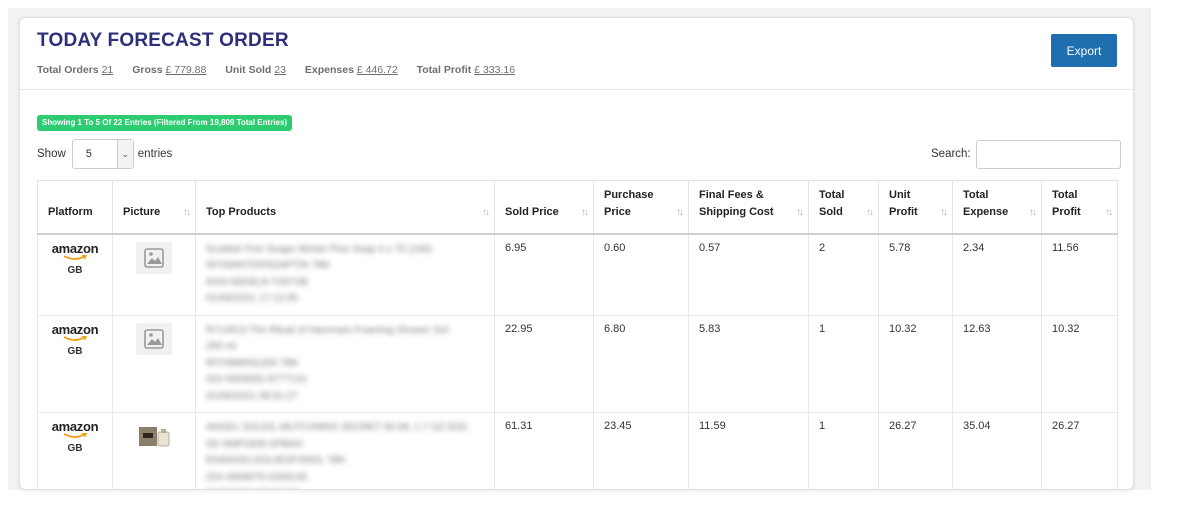 The image size is (1177, 526). What do you see at coordinates (75, 70) in the screenshot?
I see `stat-total-orders: Total Orders 21` at bounding box center [75, 70].